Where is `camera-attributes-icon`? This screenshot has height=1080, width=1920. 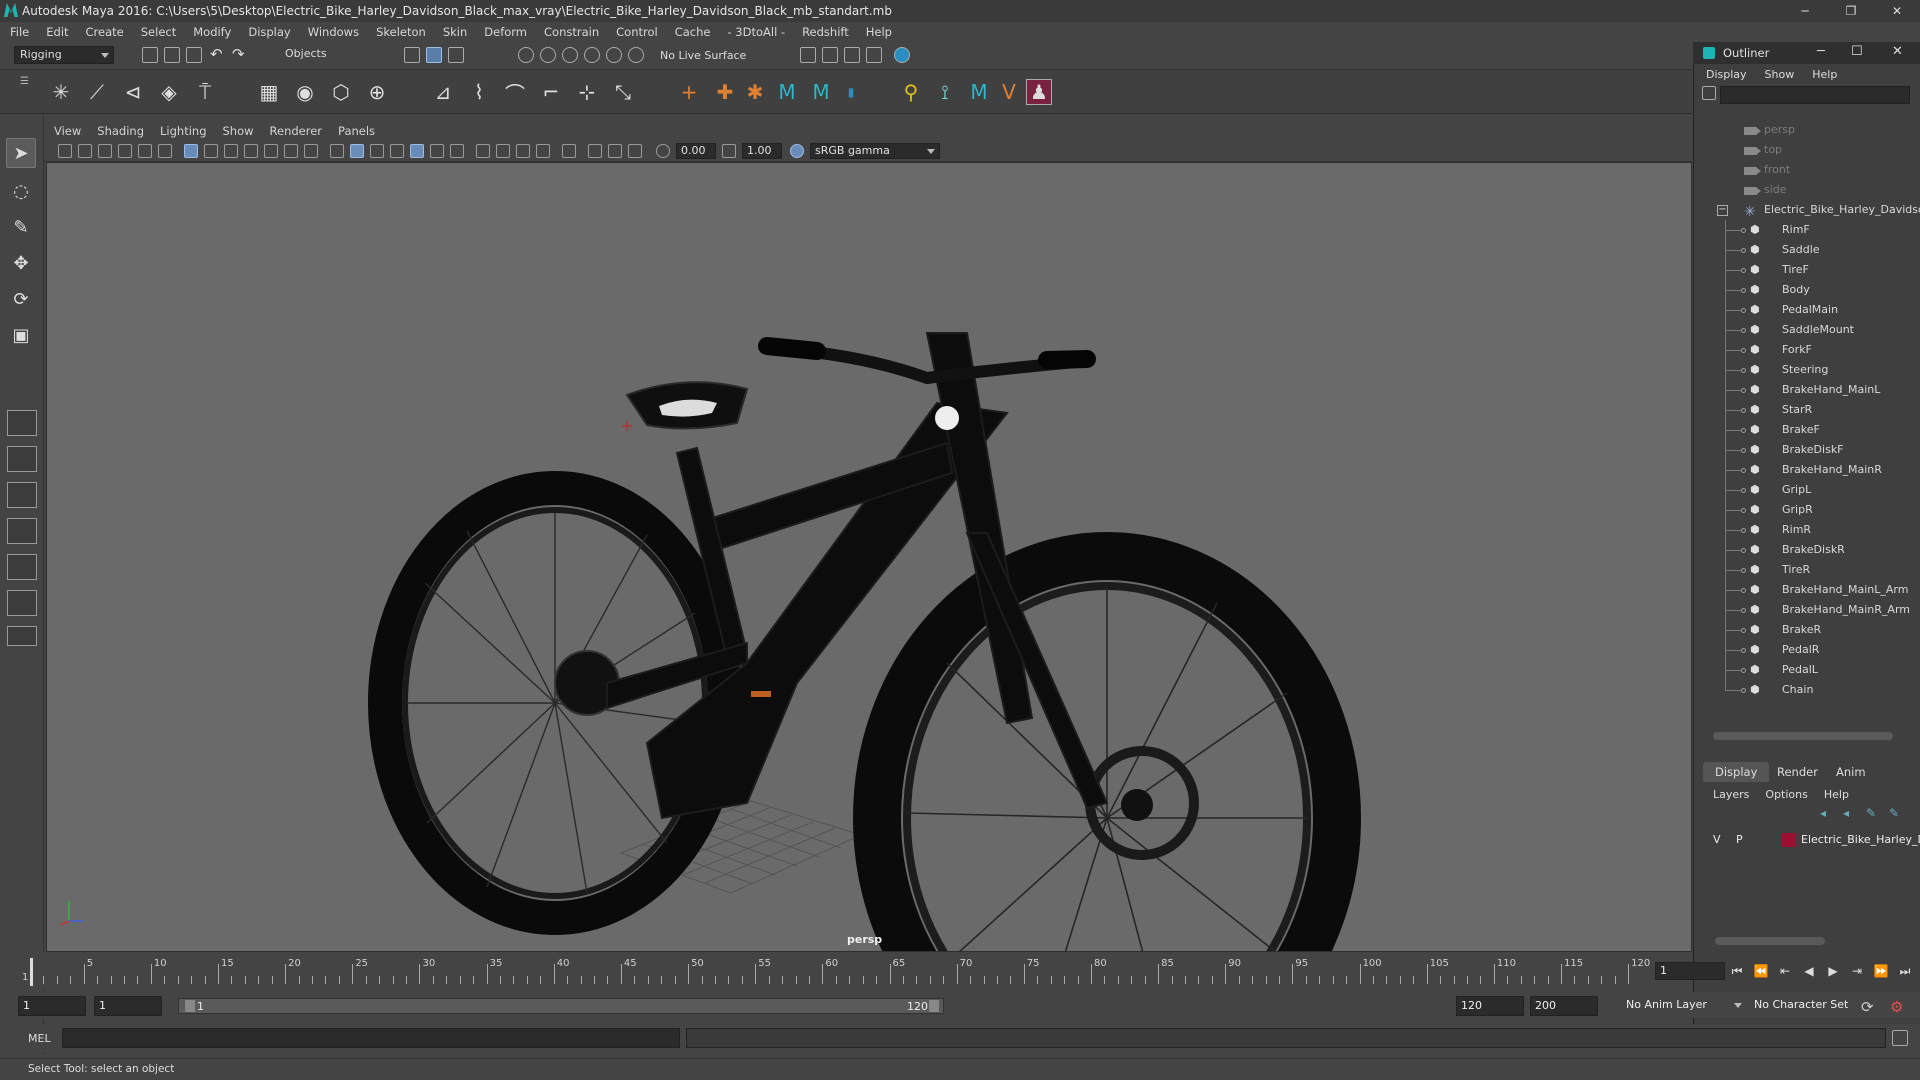
camera-attributes-icon is located at coordinates (85, 151).